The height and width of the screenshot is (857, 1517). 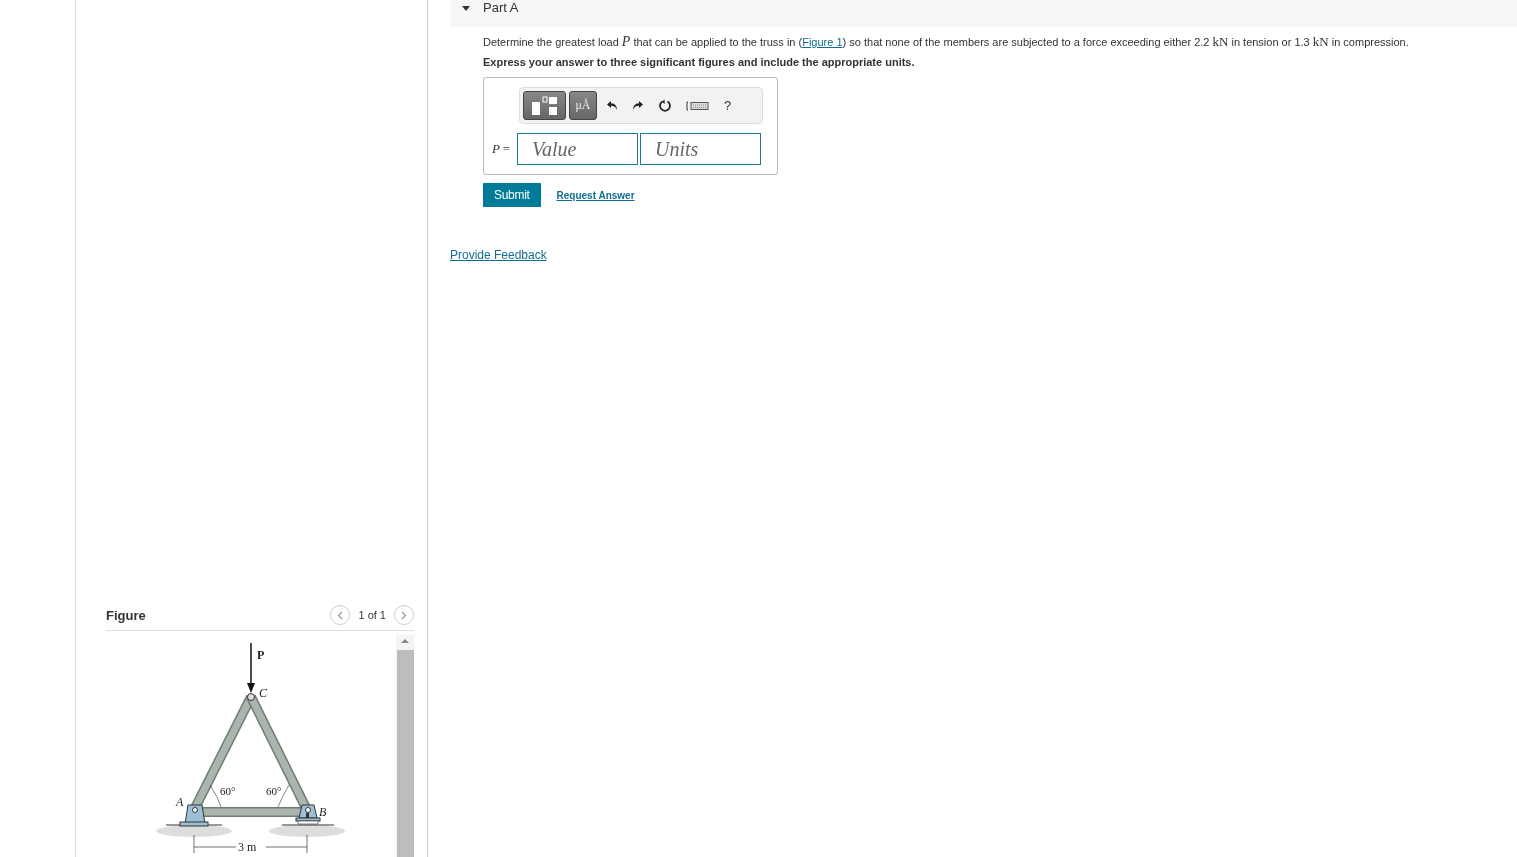 What do you see at coordinates (180, 802) in the screenshot?
I see `point-label: A` at bounding box center [180, 802].